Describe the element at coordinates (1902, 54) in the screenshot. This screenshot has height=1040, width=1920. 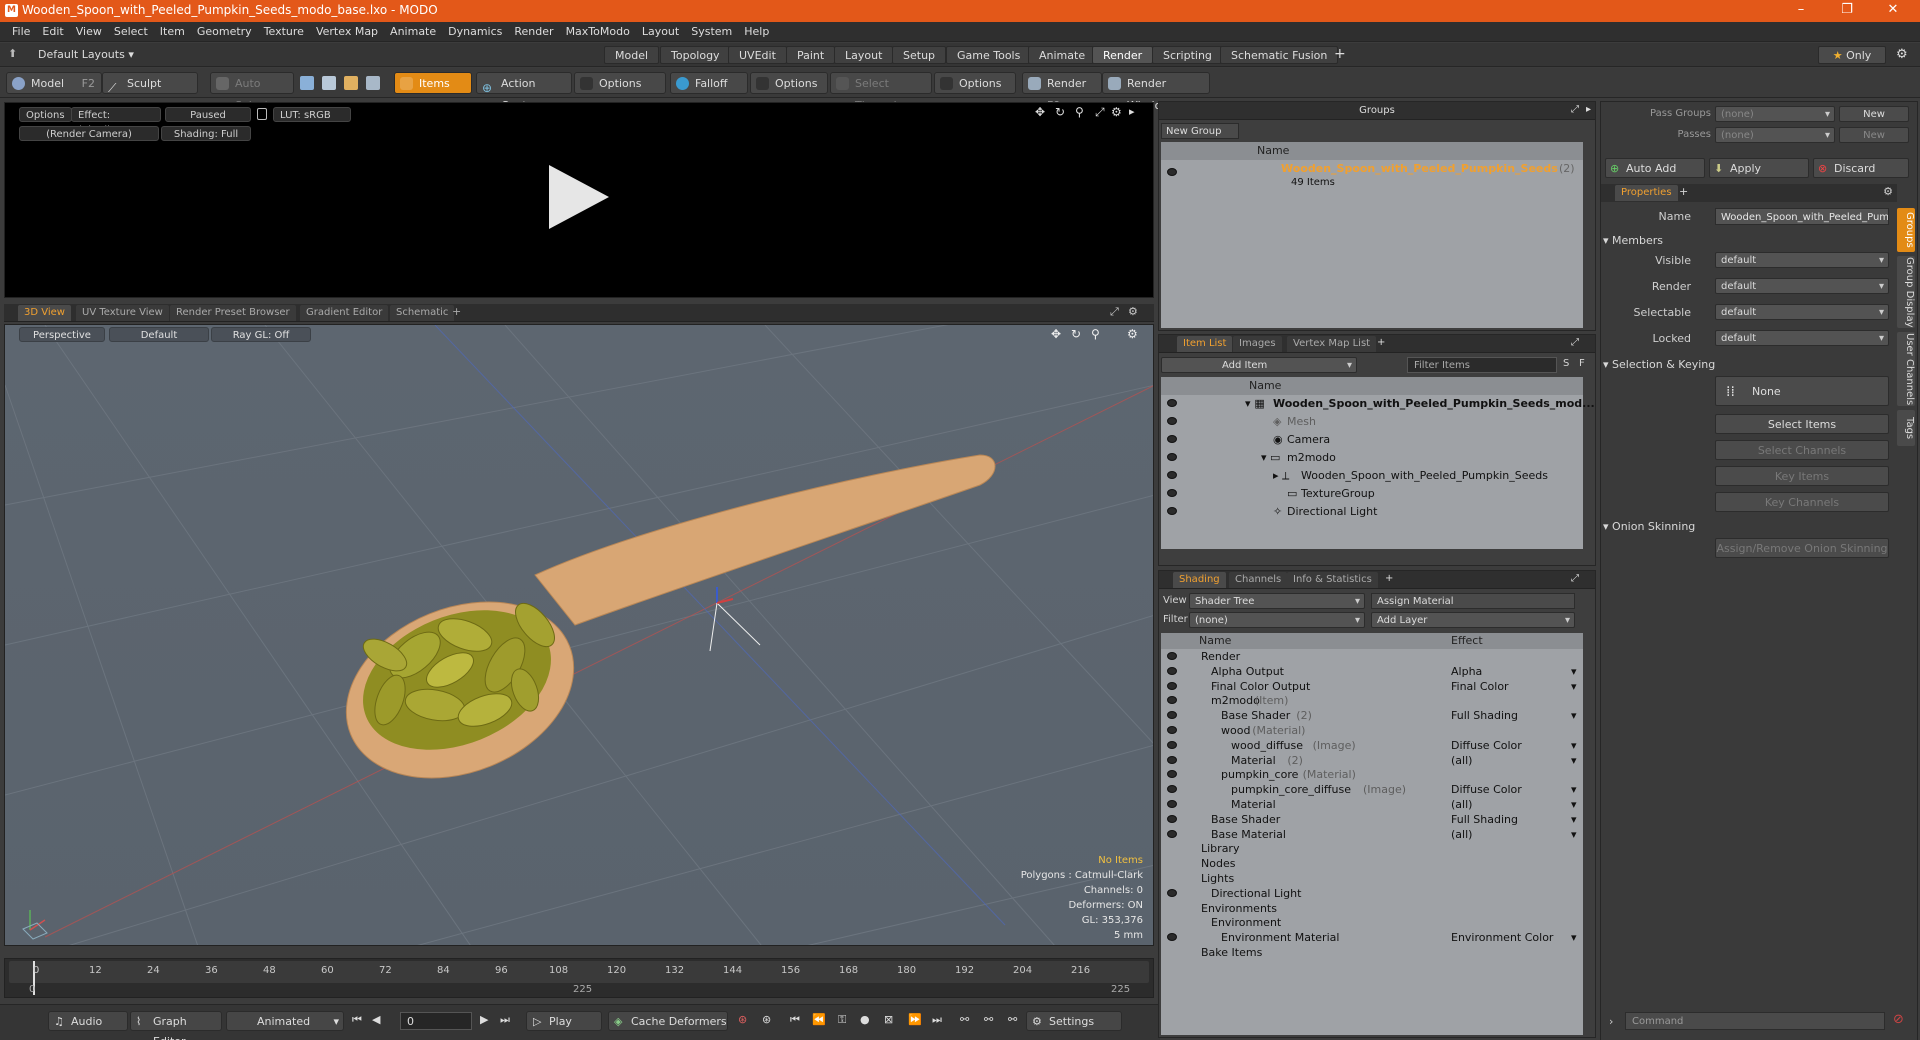
I see `gear-icon: ⚙` at that location.